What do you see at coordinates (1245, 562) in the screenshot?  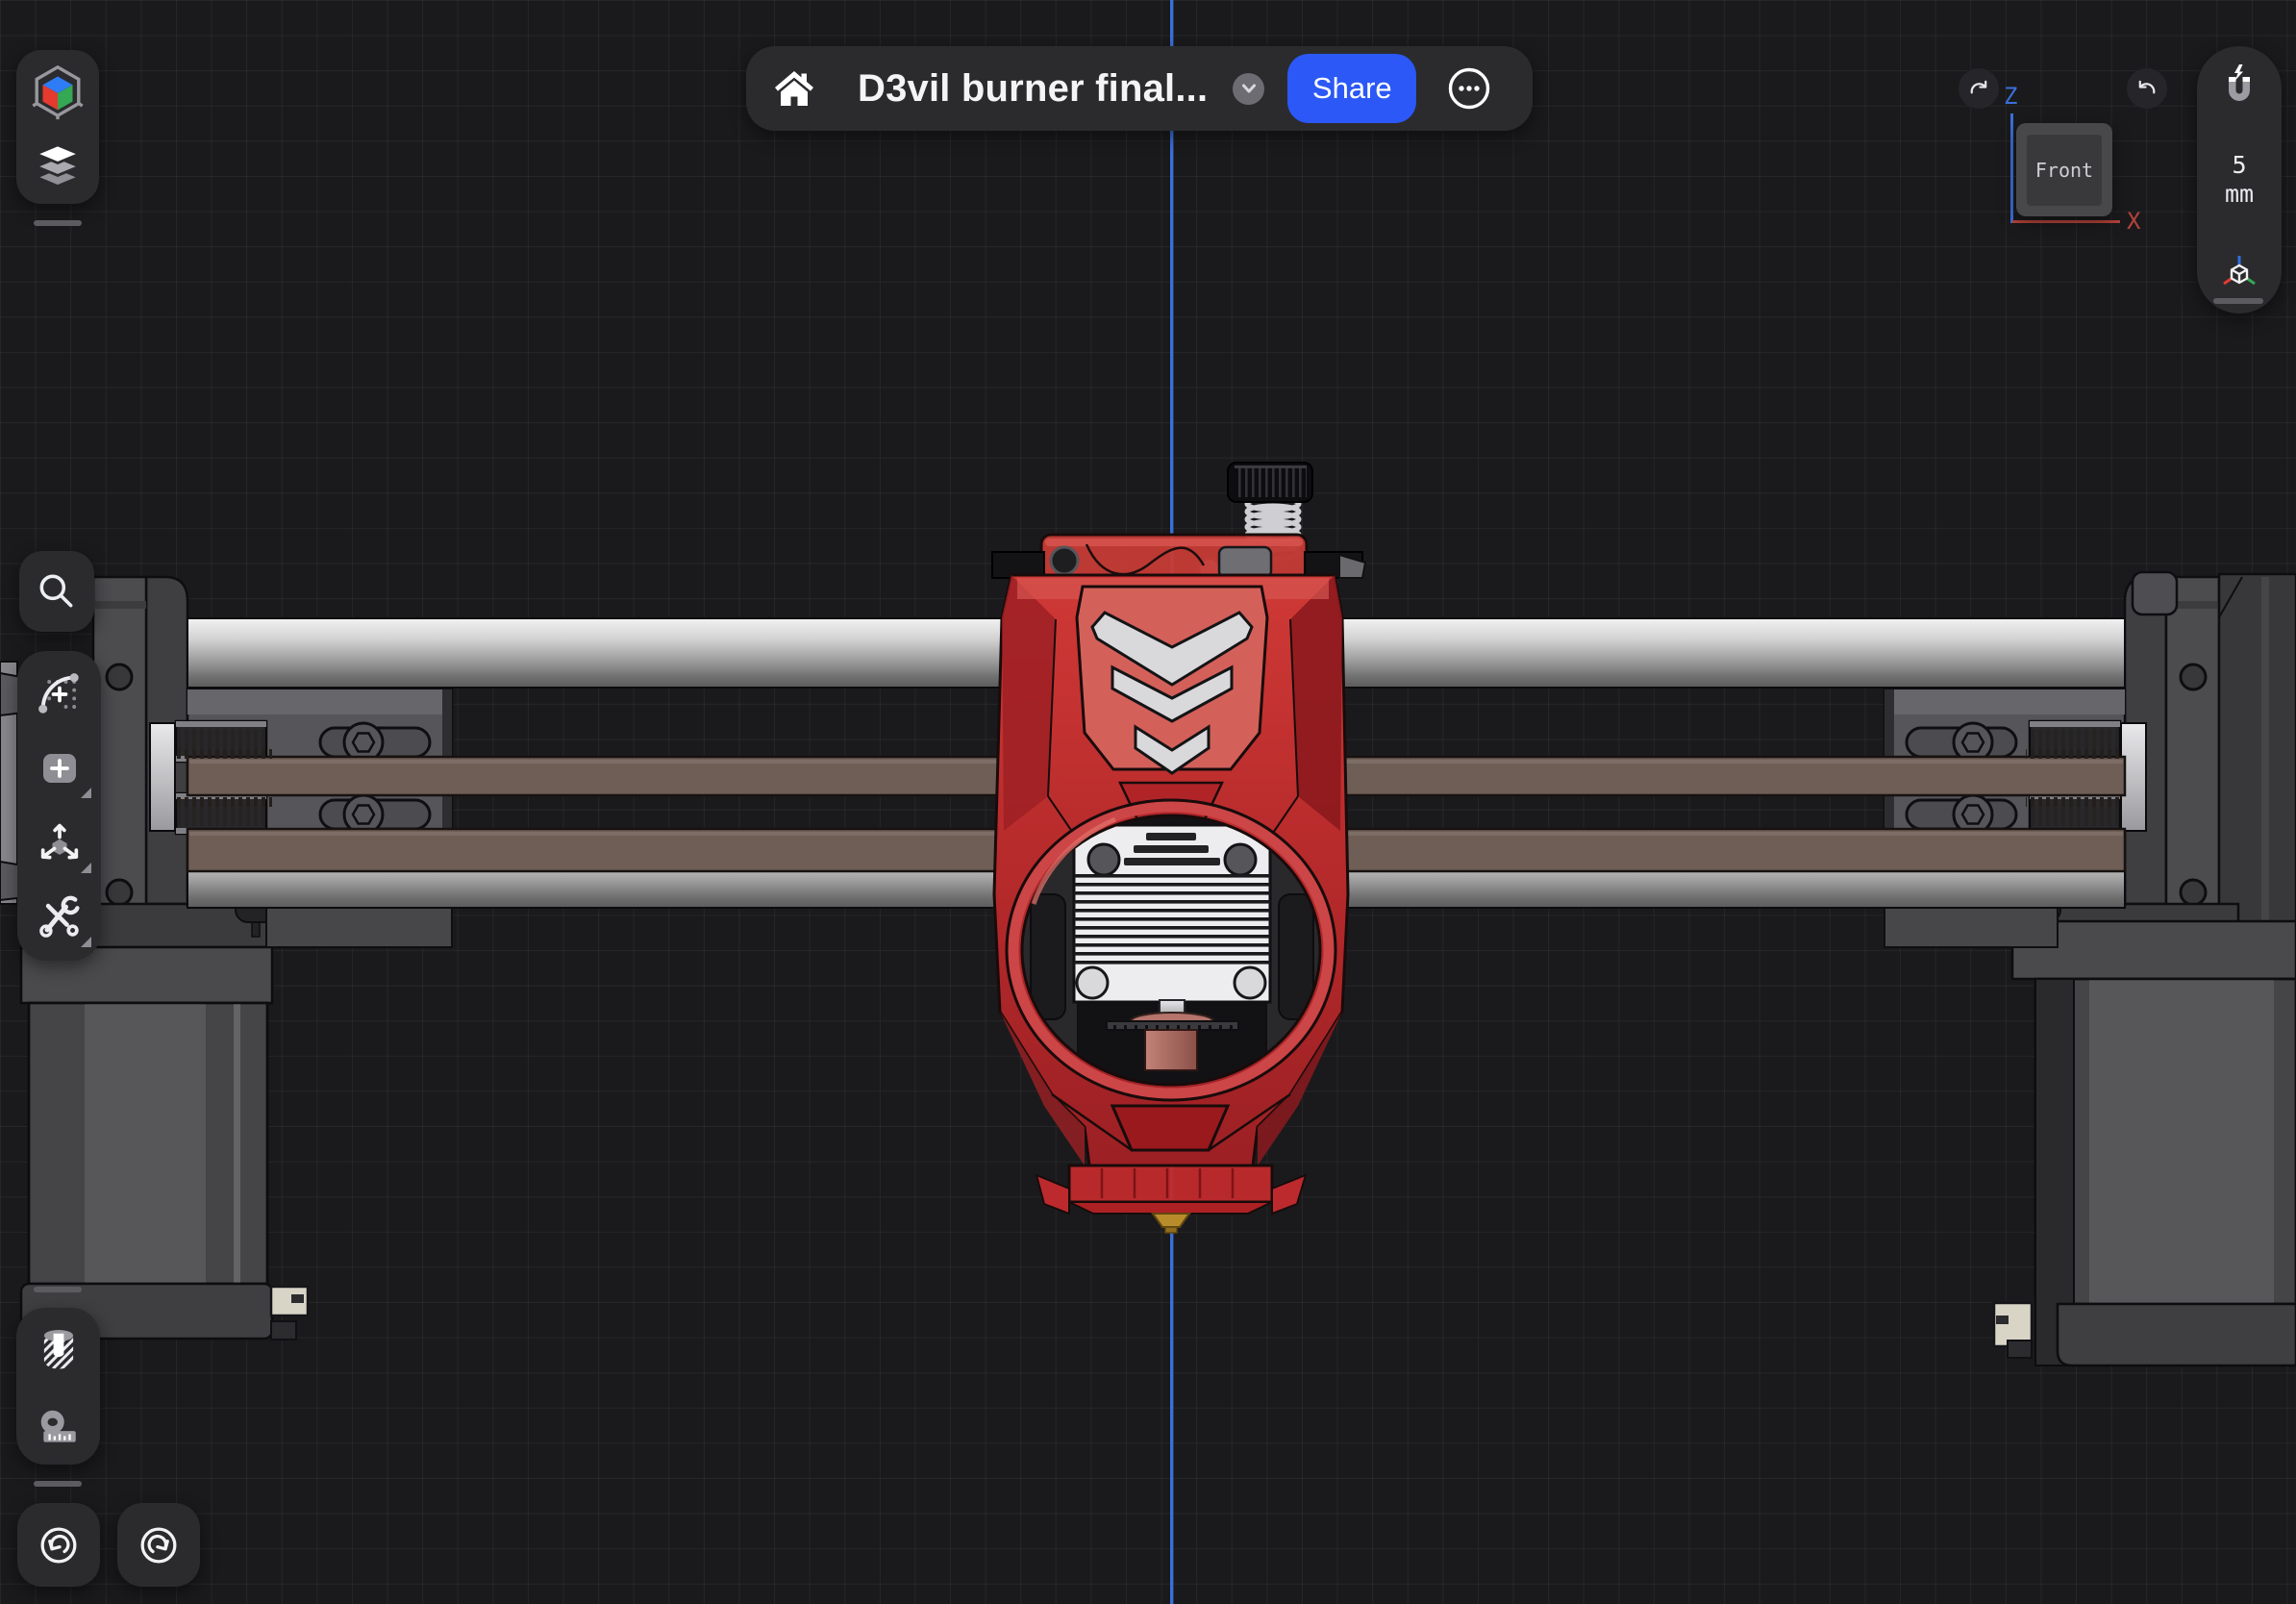 I see `latch` at bounding box center [1245, 562].